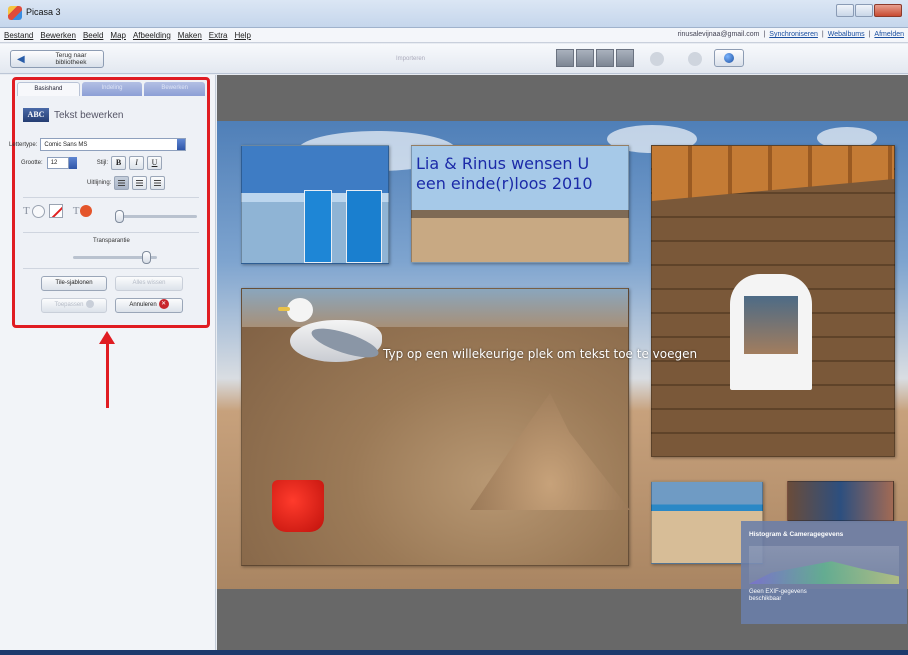 Image resolution: width=908 pixels, height=655 pixels. Describe the element at coordinates (158, 183) in the screenshot. I see `align-right-button` at that location.